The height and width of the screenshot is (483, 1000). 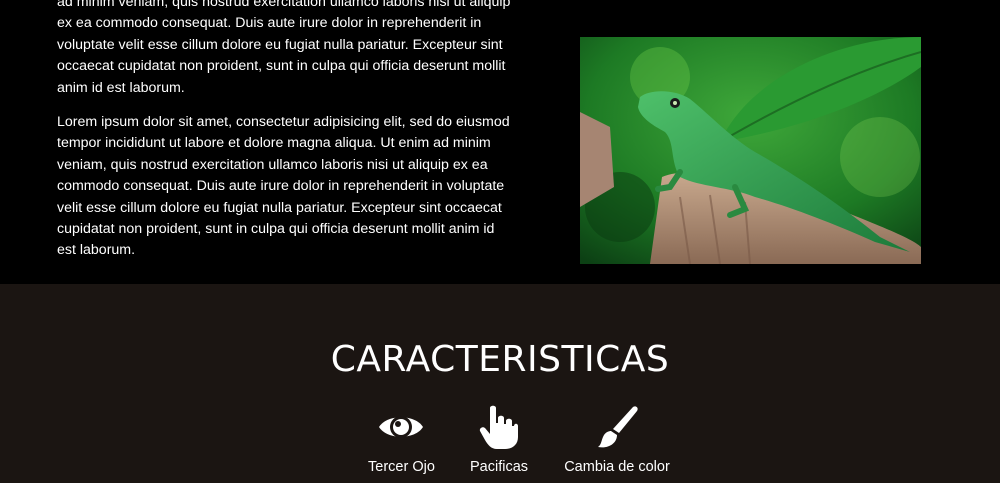 What do you see at coordinates (617, 467) in the screenshot?
I see `feature-label: Cambia de color` at bounding box center [617, 467].